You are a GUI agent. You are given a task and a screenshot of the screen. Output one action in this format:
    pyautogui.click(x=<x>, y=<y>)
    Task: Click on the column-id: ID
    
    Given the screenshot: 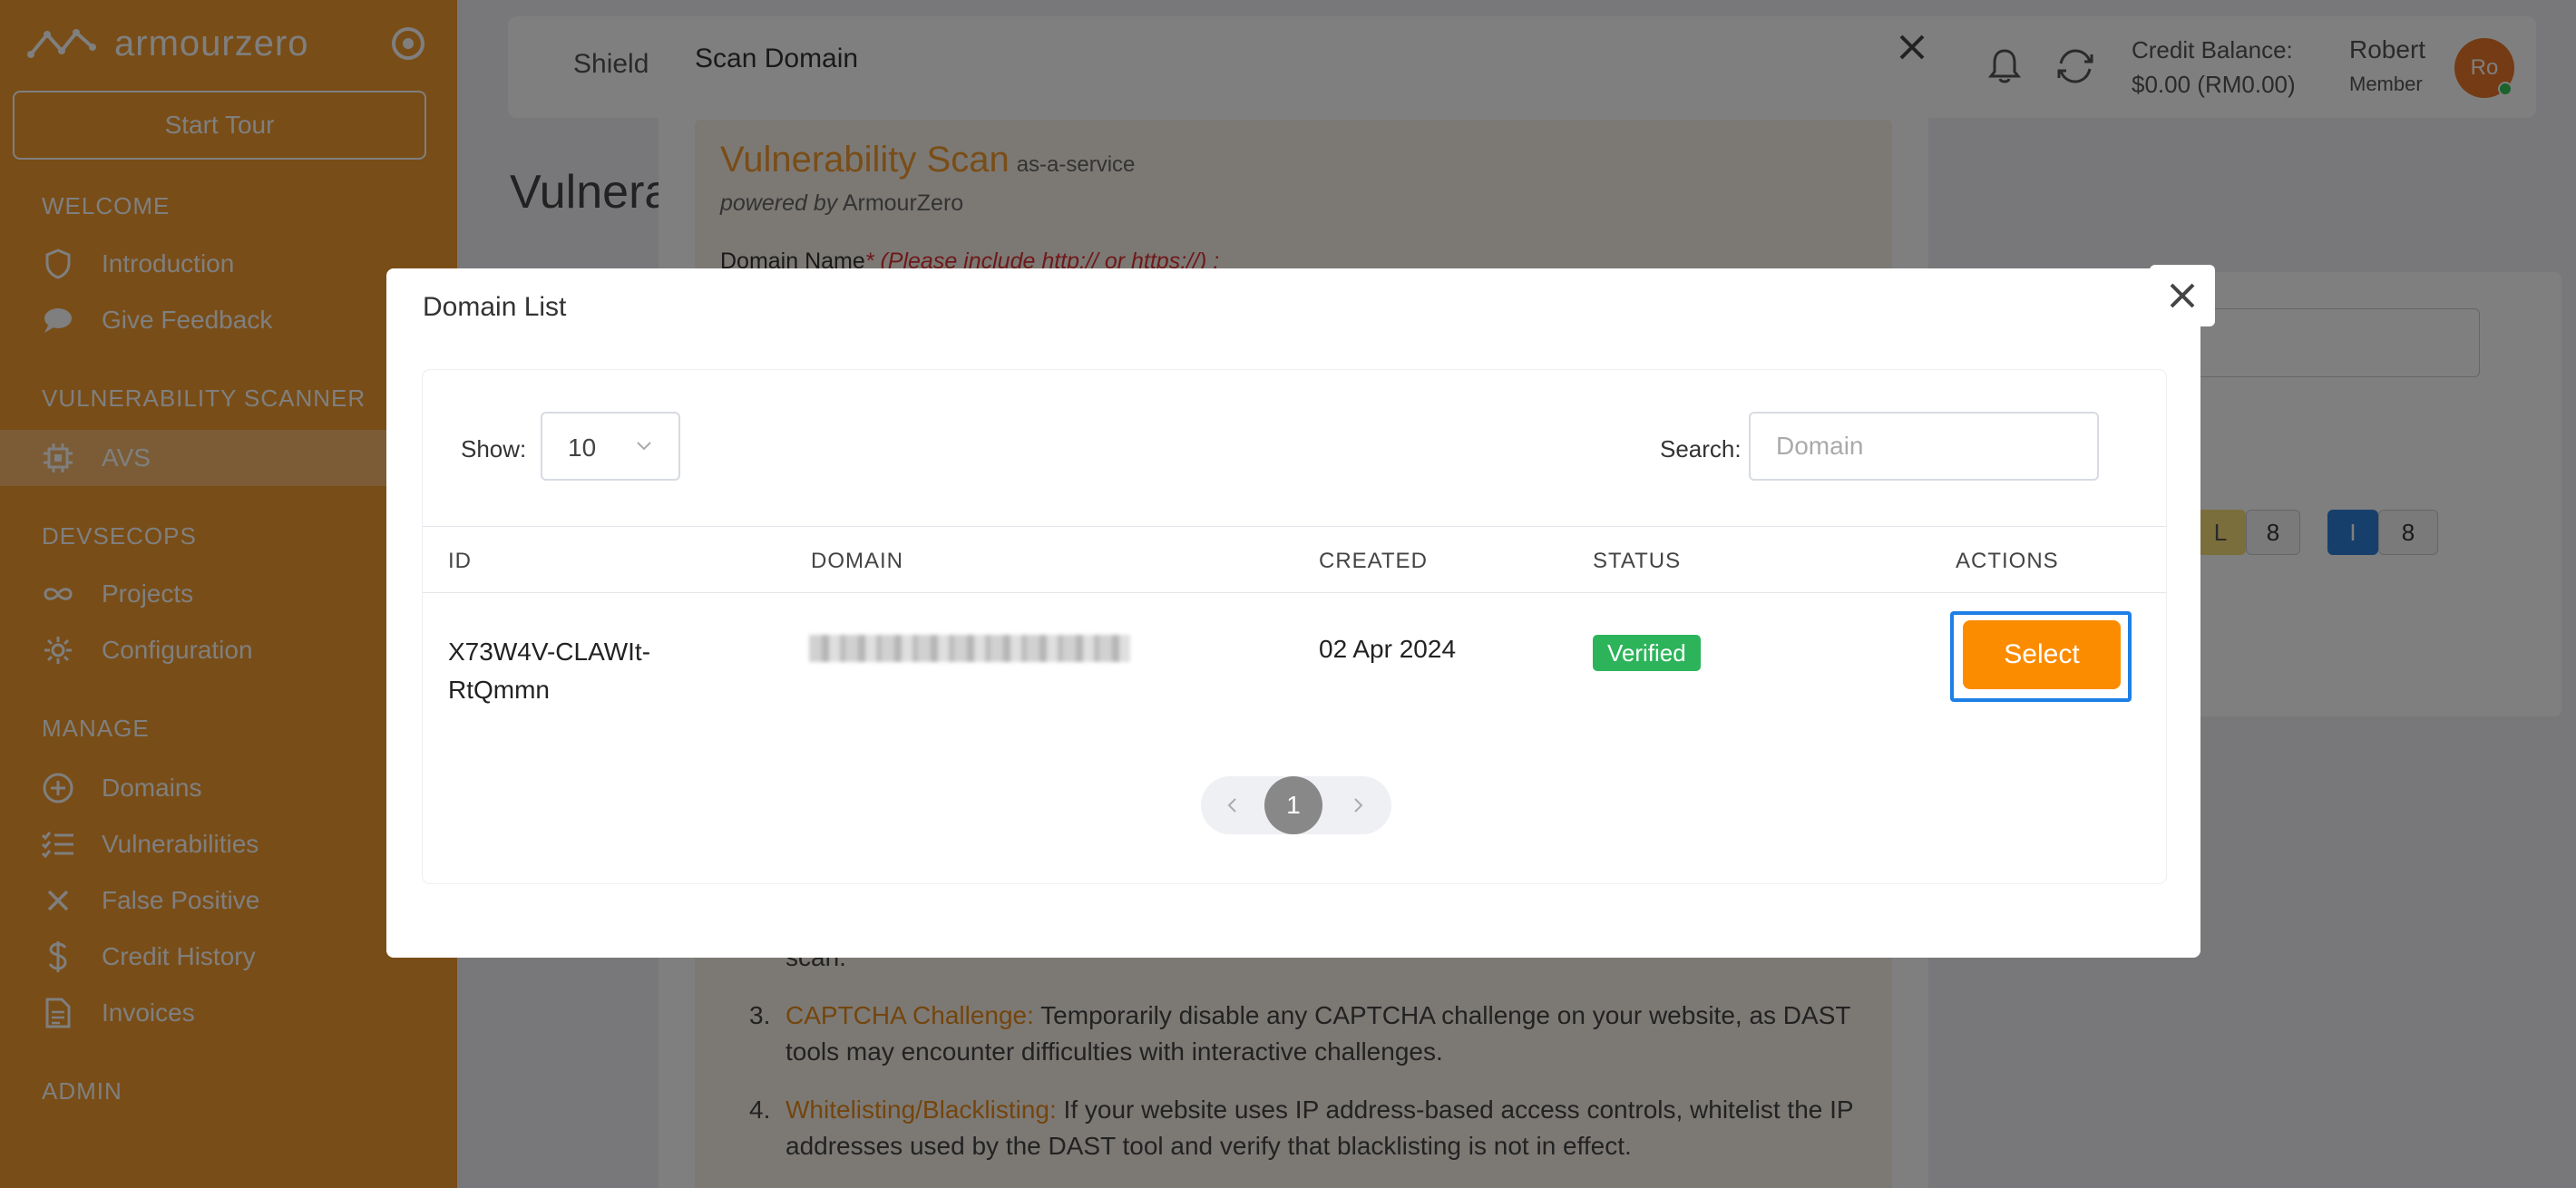 What is the action you would take?
    pyautogui.click(x=460, y=561)
    